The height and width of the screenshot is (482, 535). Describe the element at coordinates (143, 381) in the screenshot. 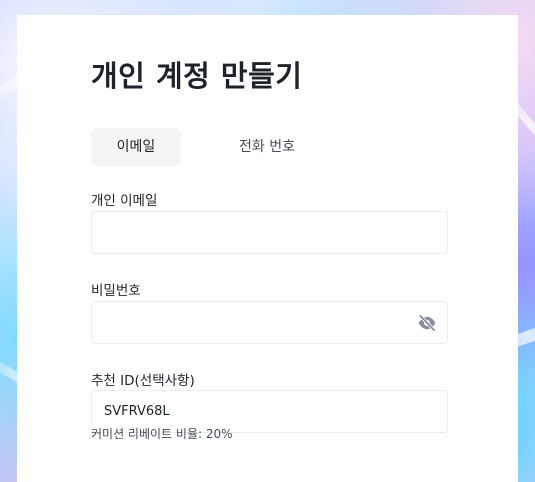

I see `referral-label: 추천 ID(선택사항)` at that location.